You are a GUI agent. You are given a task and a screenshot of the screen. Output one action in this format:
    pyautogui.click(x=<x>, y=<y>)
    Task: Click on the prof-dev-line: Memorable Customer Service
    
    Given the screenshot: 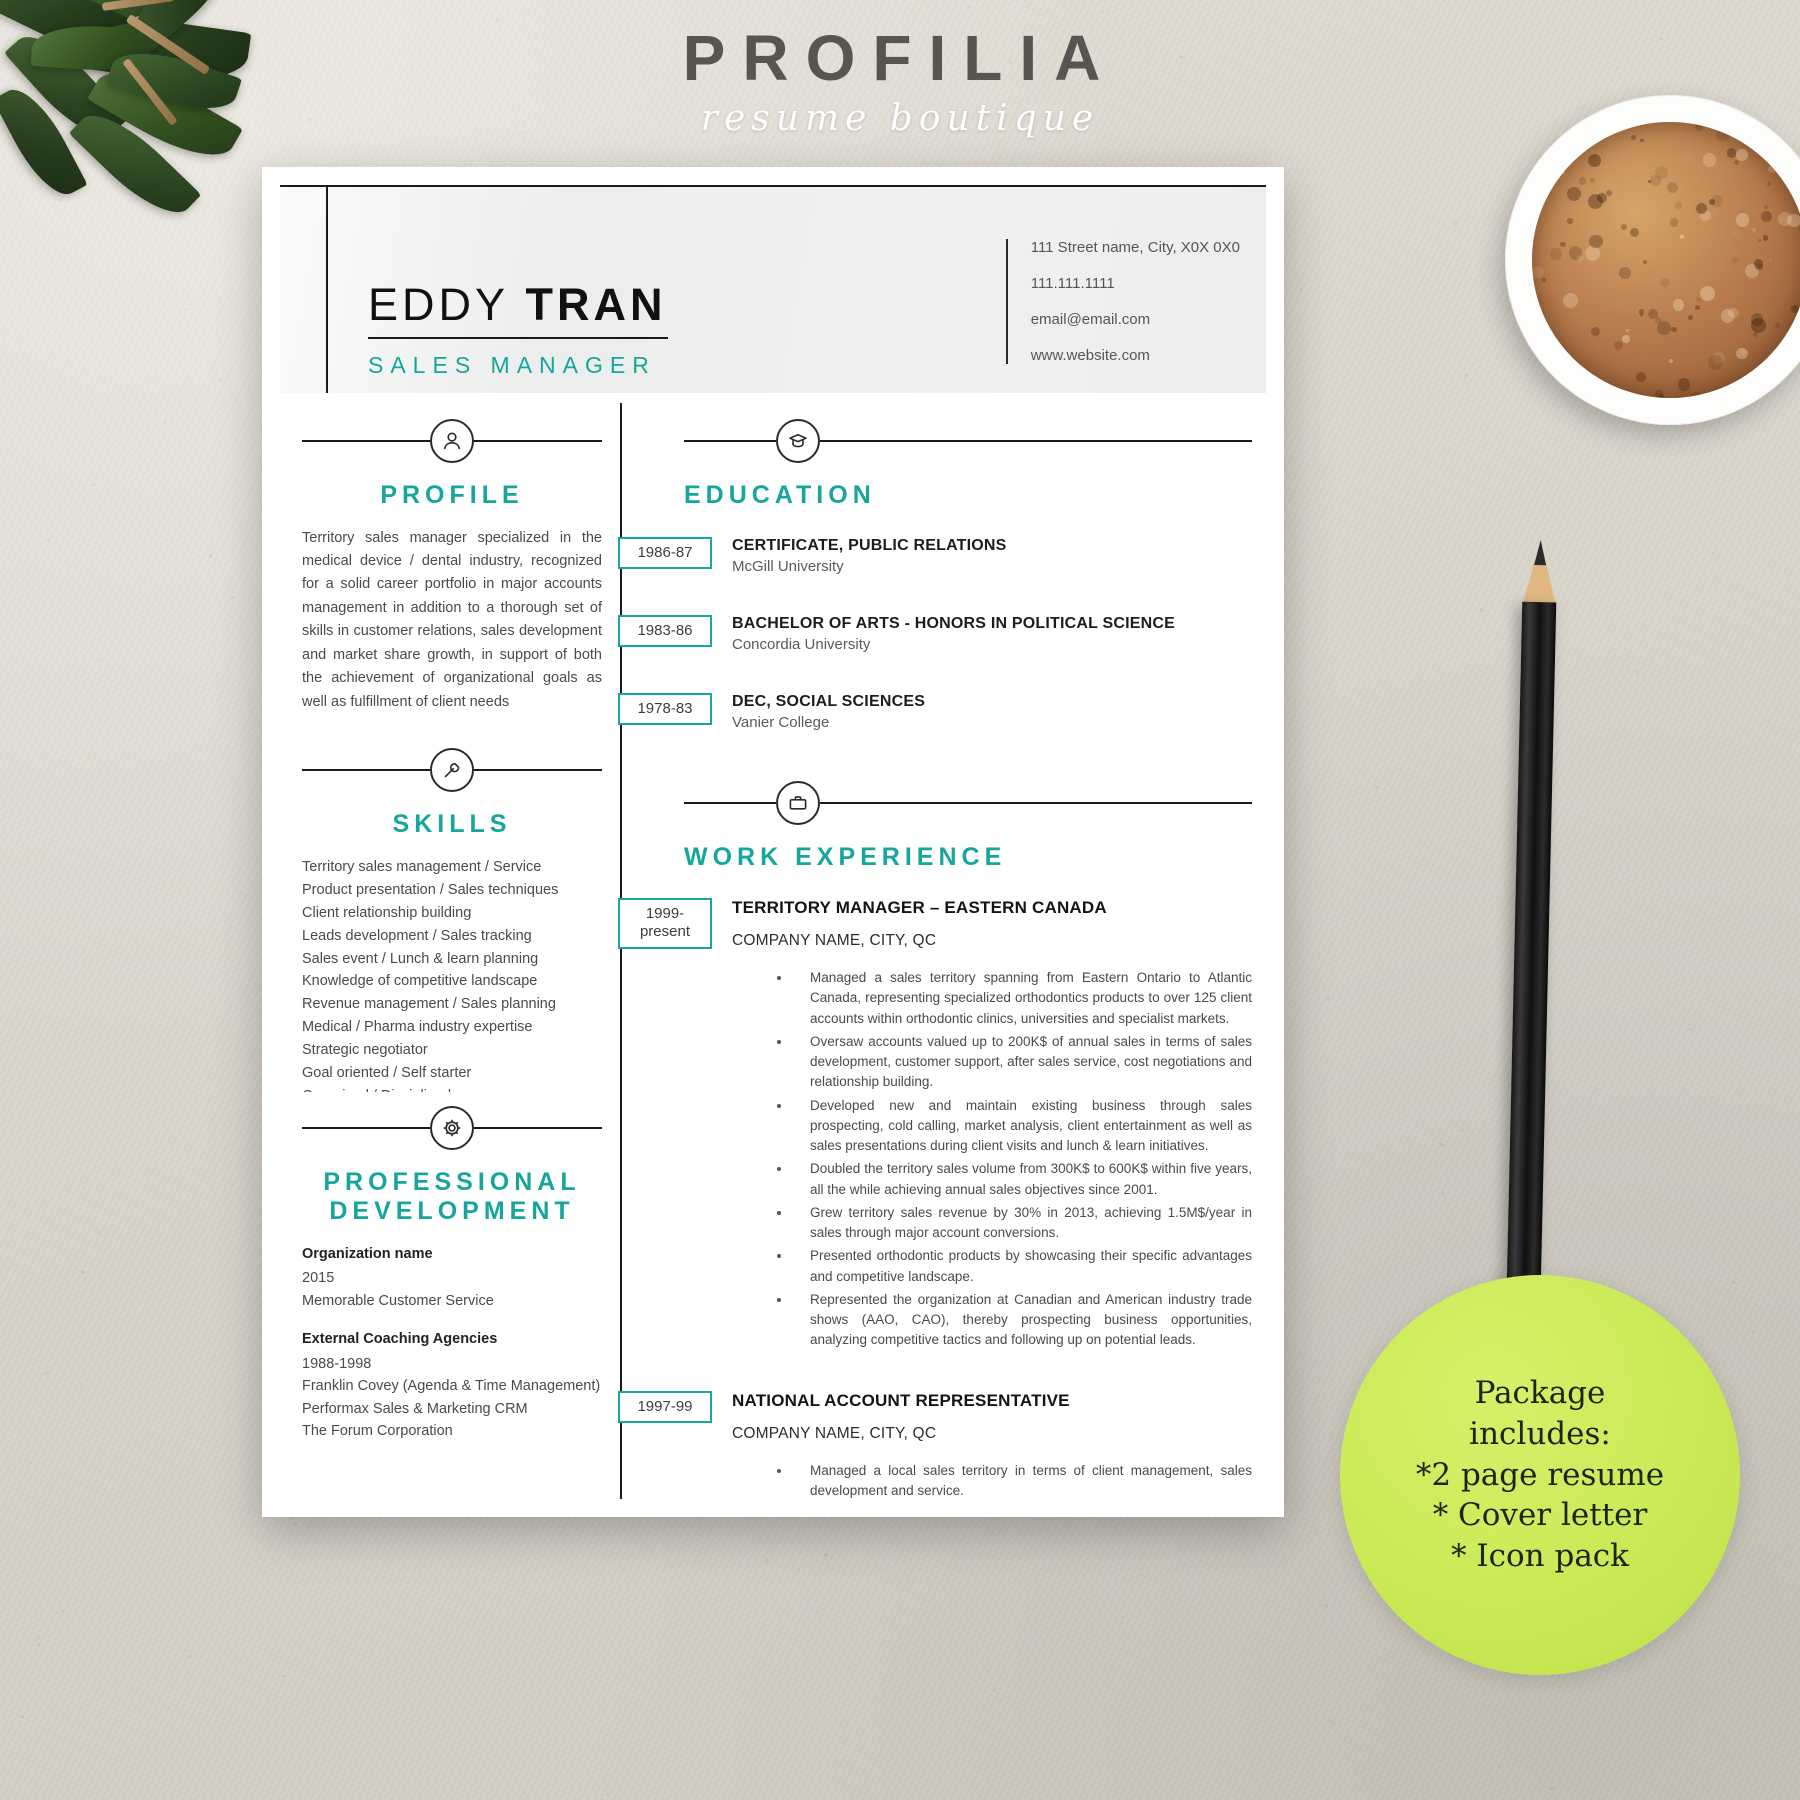 What is the action you would take?
    pyautogui.click(x=398, y=1300)
    